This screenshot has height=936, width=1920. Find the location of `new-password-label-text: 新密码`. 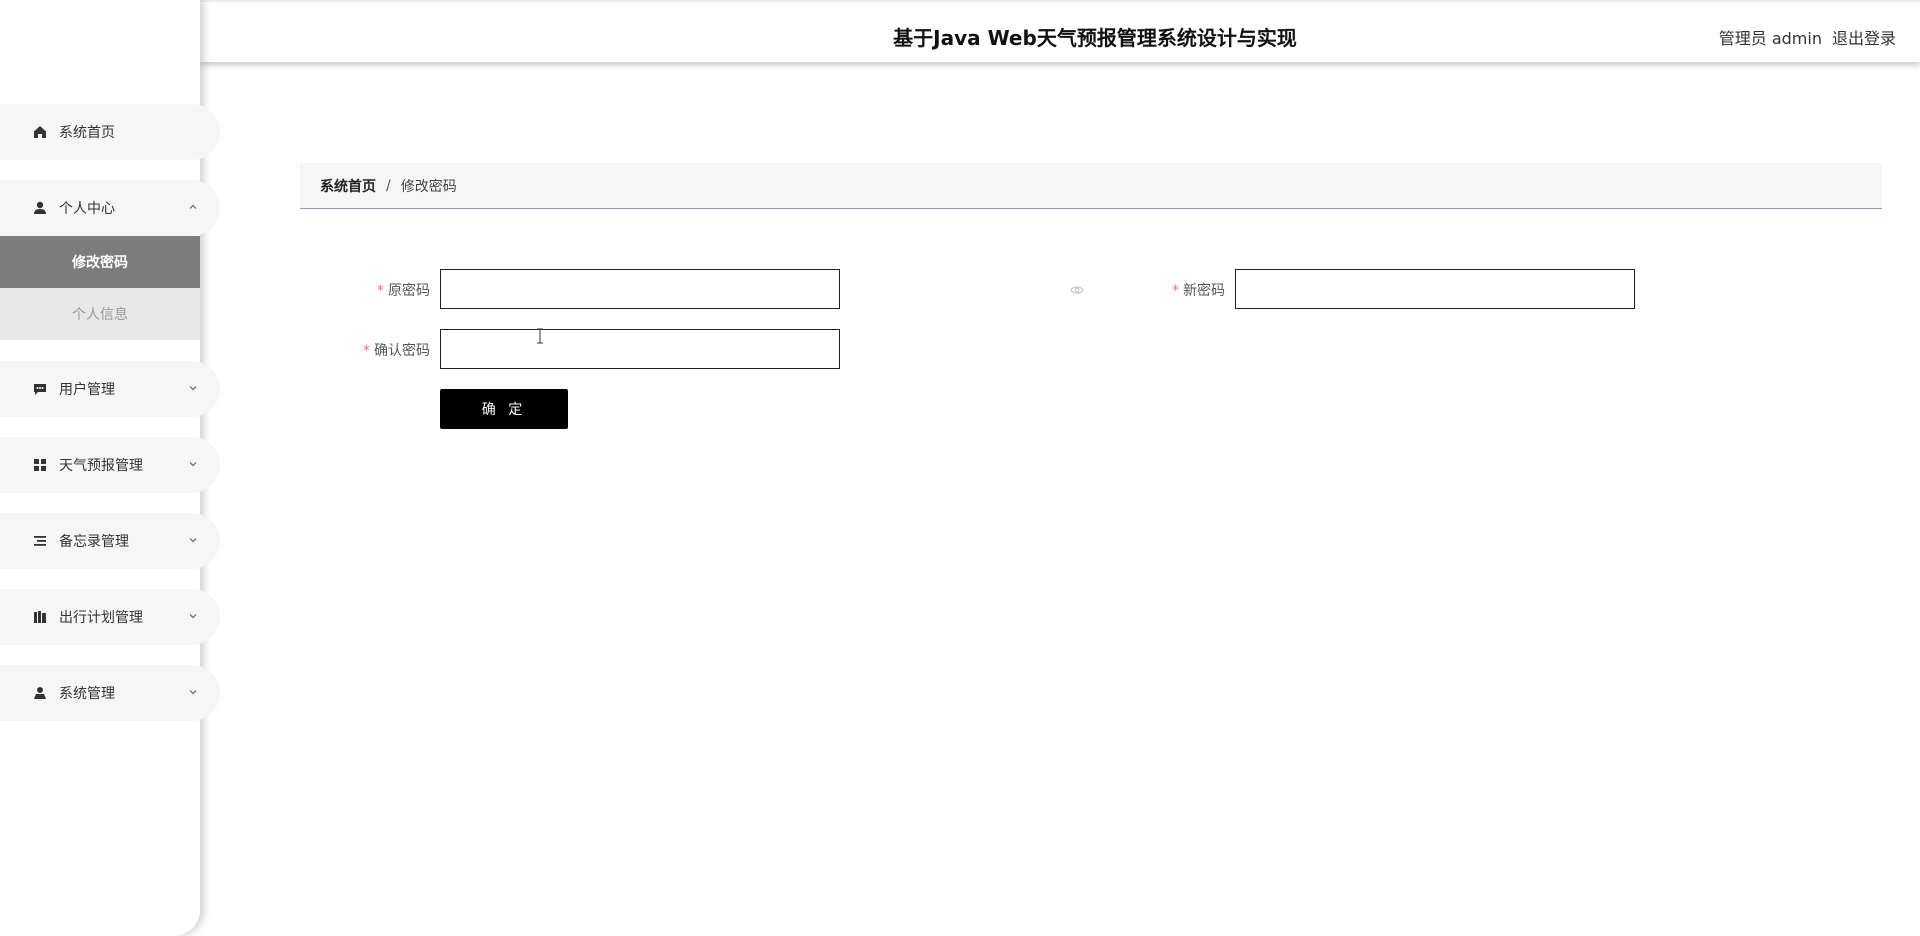

new-password-label-text: 新密码 is located at coordinates (1204, 291).